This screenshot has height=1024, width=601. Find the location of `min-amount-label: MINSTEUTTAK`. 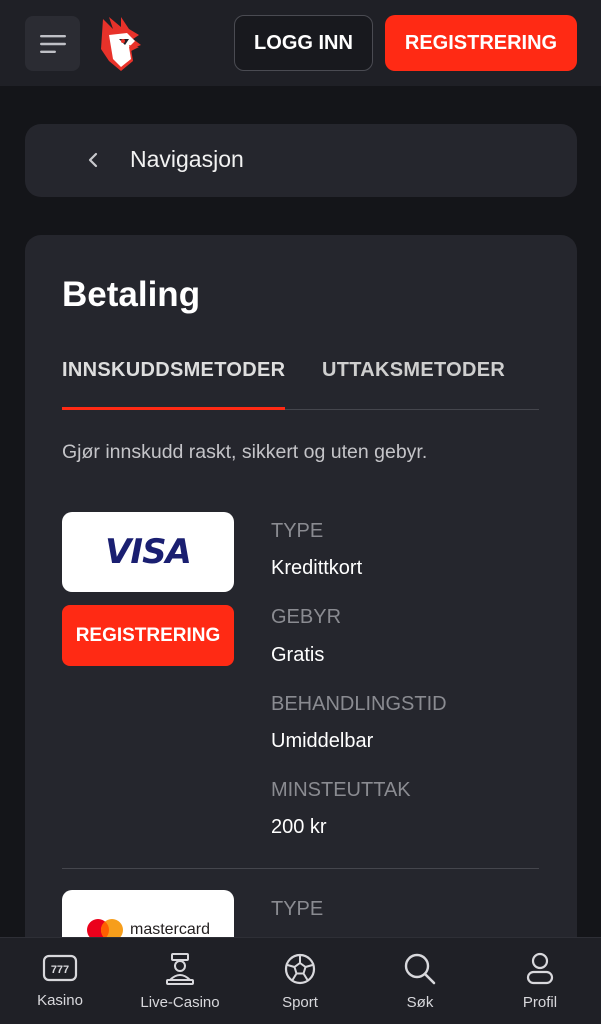

min-amount-label: MINSTEUTTAK is located at coordinates (341, 790).